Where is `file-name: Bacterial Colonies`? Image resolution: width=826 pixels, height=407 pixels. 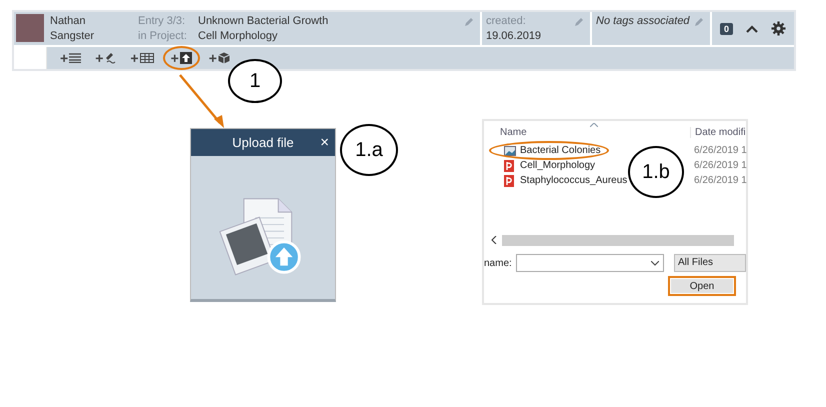 file-name: Bacterial Colonies is located at coordinates (560, 150).